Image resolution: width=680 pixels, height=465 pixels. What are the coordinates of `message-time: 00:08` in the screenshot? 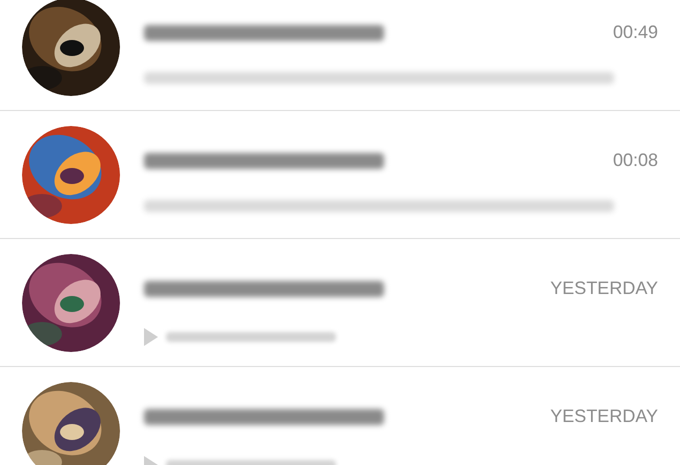 It's located at (635, 160).